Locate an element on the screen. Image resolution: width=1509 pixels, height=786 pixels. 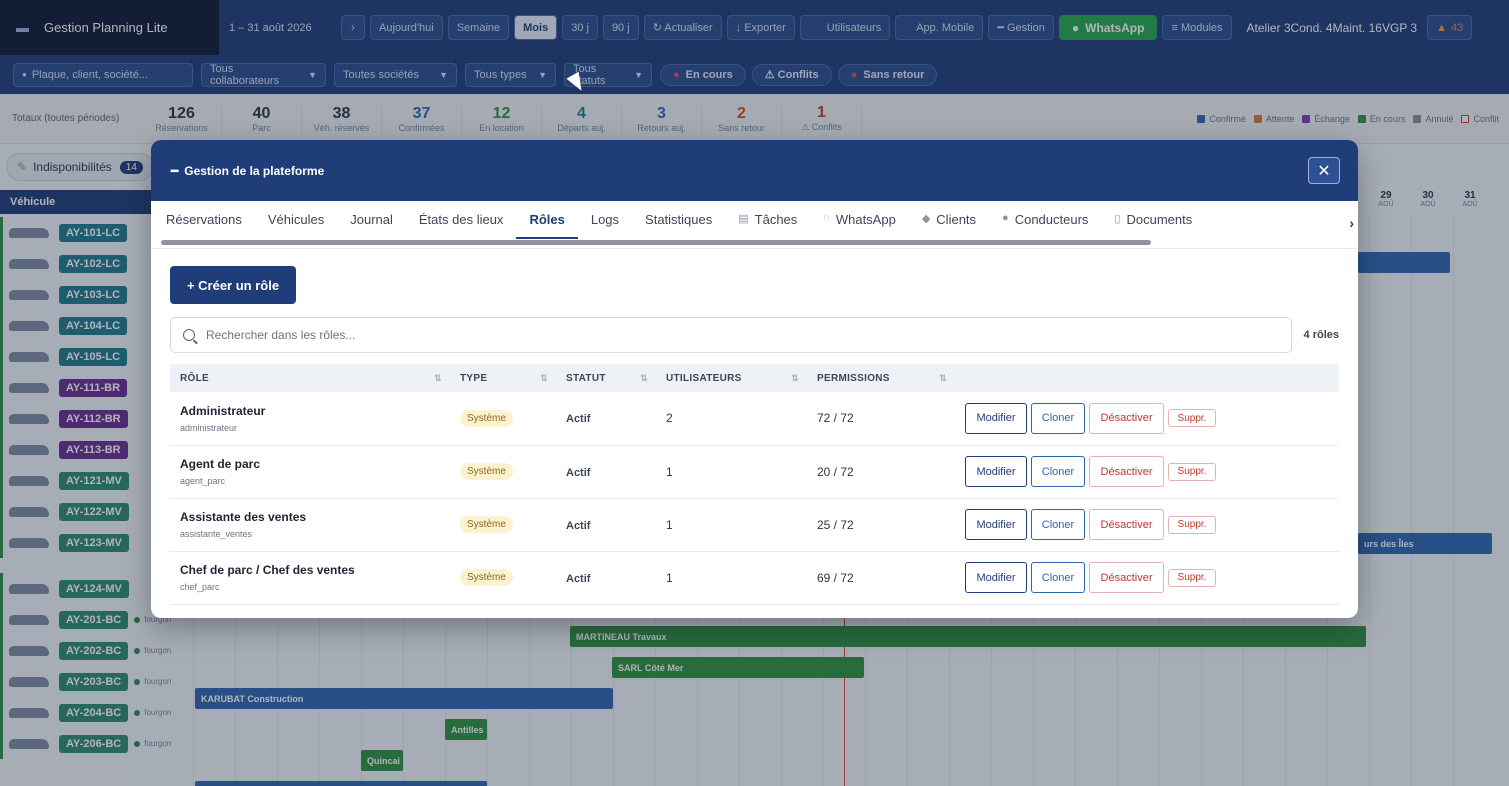
role-cell: Assistante des ventes assistante_ventes is located at coordinates (310, 524).